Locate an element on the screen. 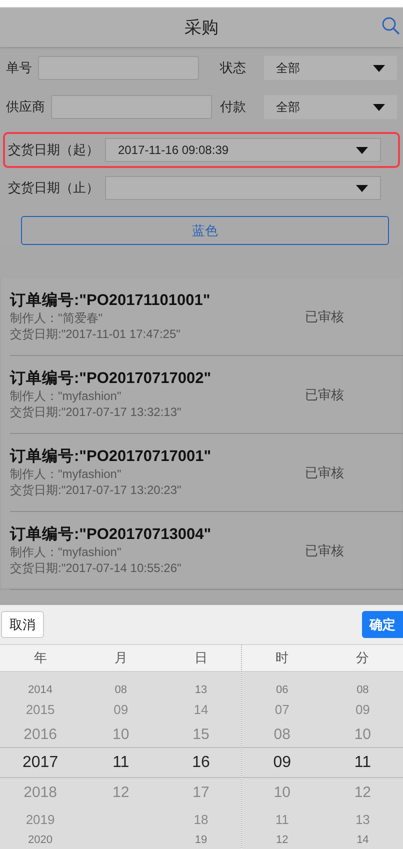 Image resolution: width=403 pixels, height=849 pixels. picker-option: 2019 is located at coordinates (40, 820).